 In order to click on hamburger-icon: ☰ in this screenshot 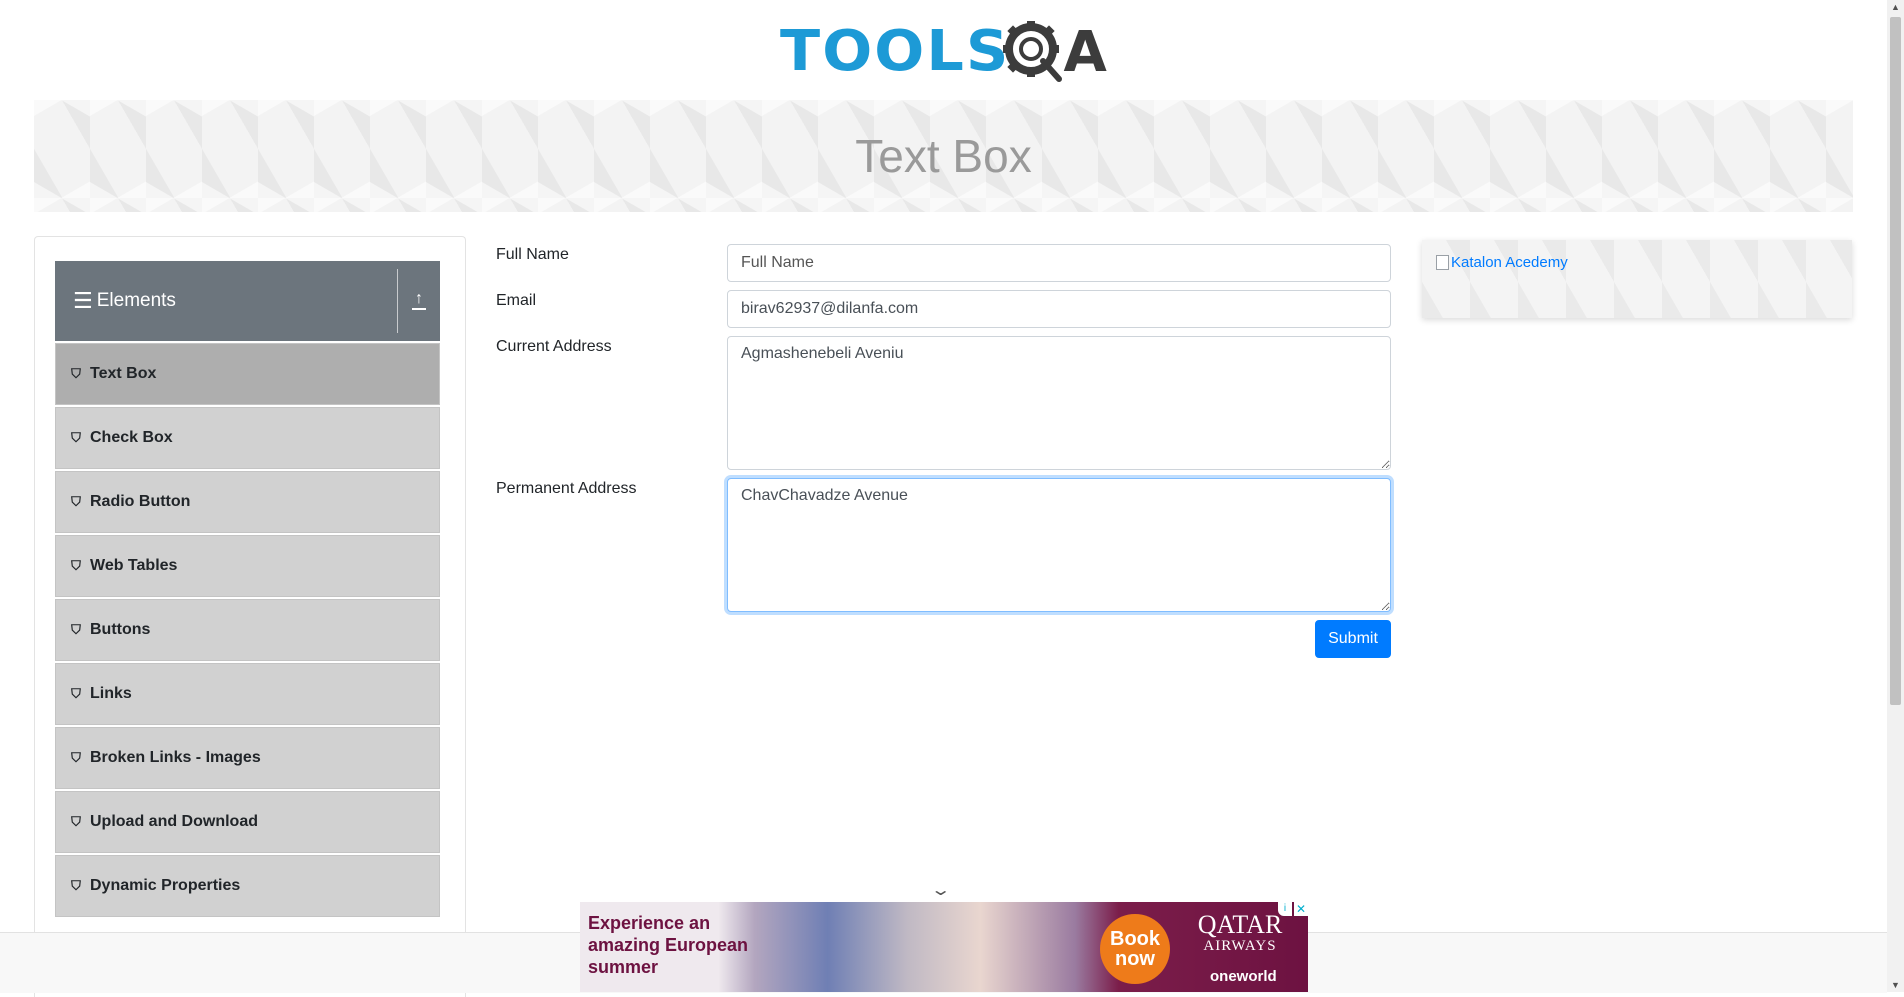, I will do `click(83, 300)`.